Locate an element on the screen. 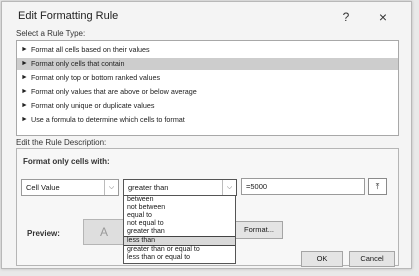  help-button: ? is located at coordinates (346, 17).